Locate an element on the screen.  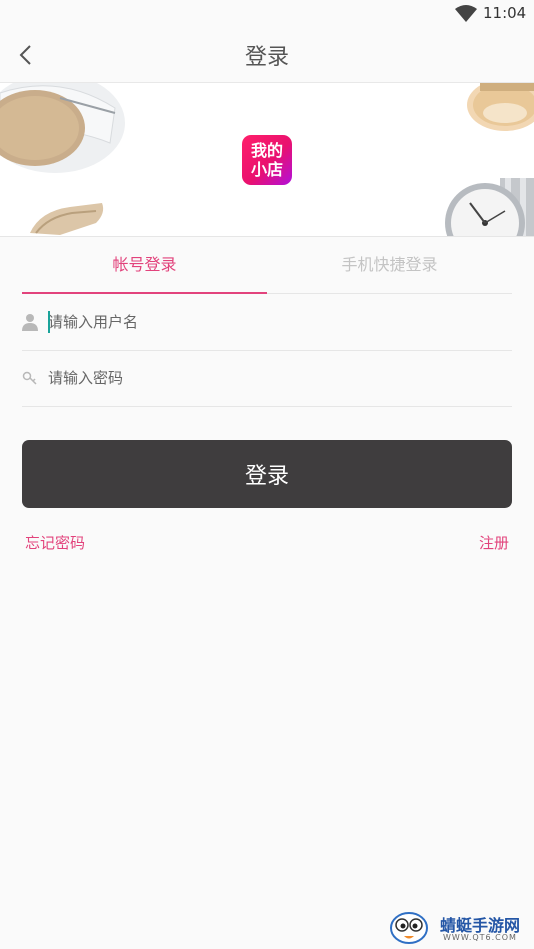
status-time: 11:04 is located at coordinates (505, 13).